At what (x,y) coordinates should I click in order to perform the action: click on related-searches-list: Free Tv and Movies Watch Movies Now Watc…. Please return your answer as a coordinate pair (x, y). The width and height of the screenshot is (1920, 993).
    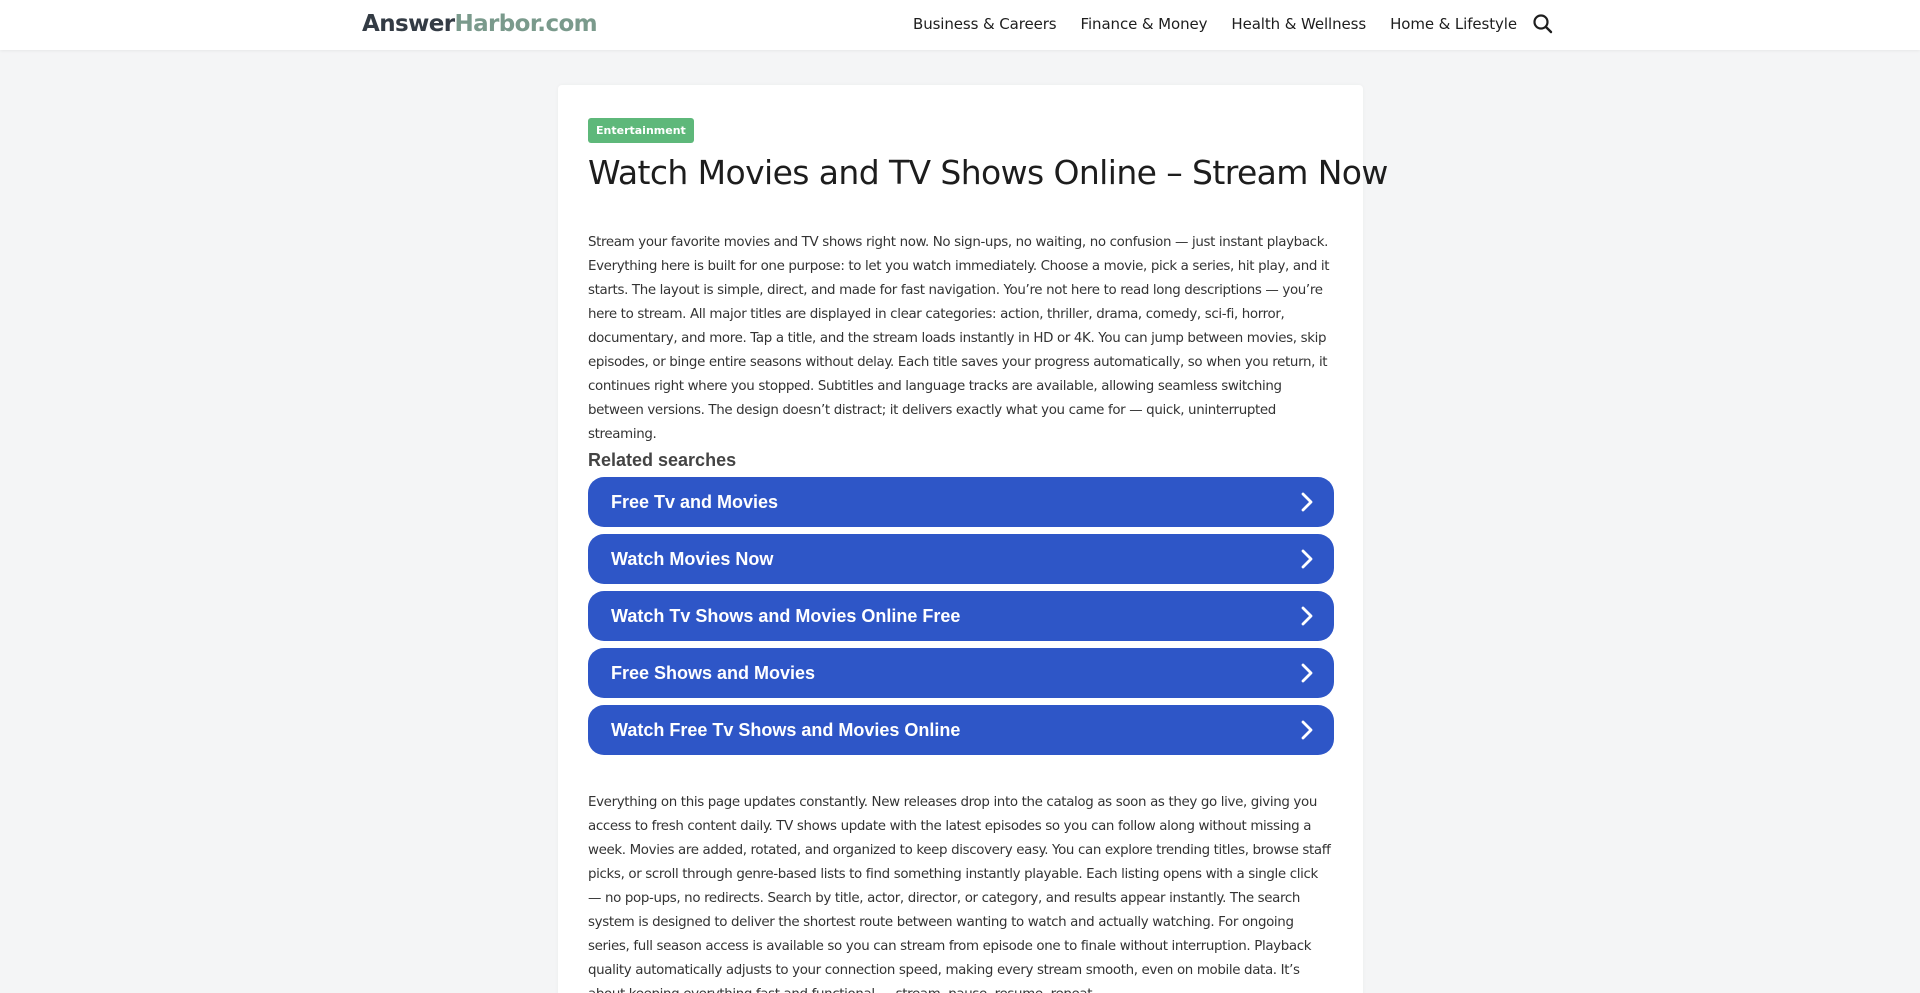
    Looking at the image, I should click on (961, 619).